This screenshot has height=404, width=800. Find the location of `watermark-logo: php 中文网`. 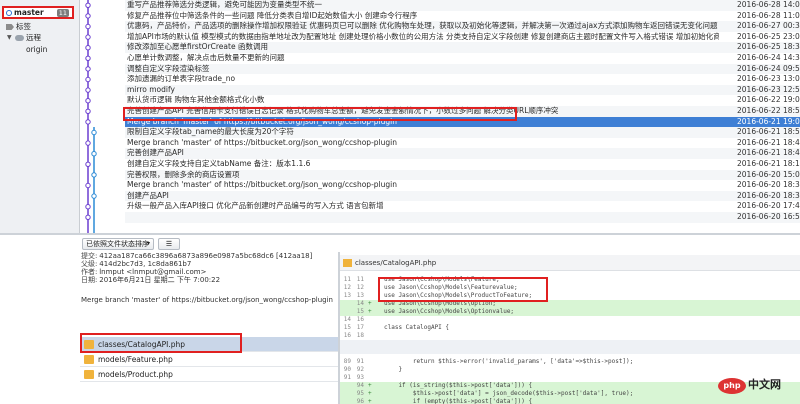

watermark-logo: php 中文网 is located at coordinates (758, 386).